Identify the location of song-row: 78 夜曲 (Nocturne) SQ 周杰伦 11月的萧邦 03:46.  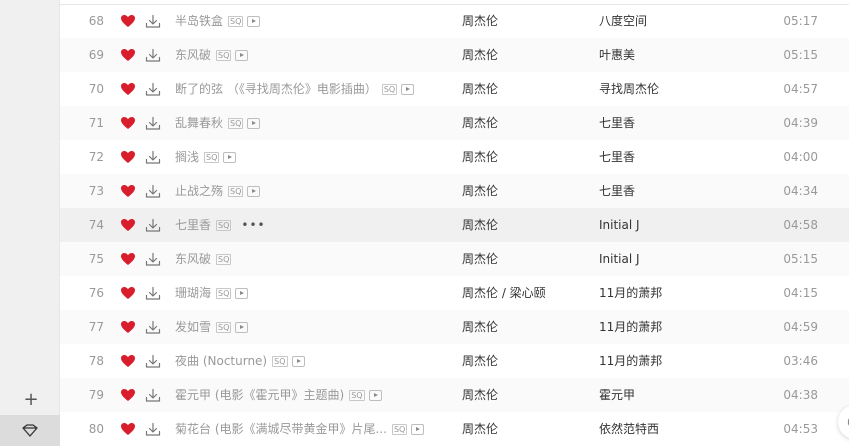
(454, 361).